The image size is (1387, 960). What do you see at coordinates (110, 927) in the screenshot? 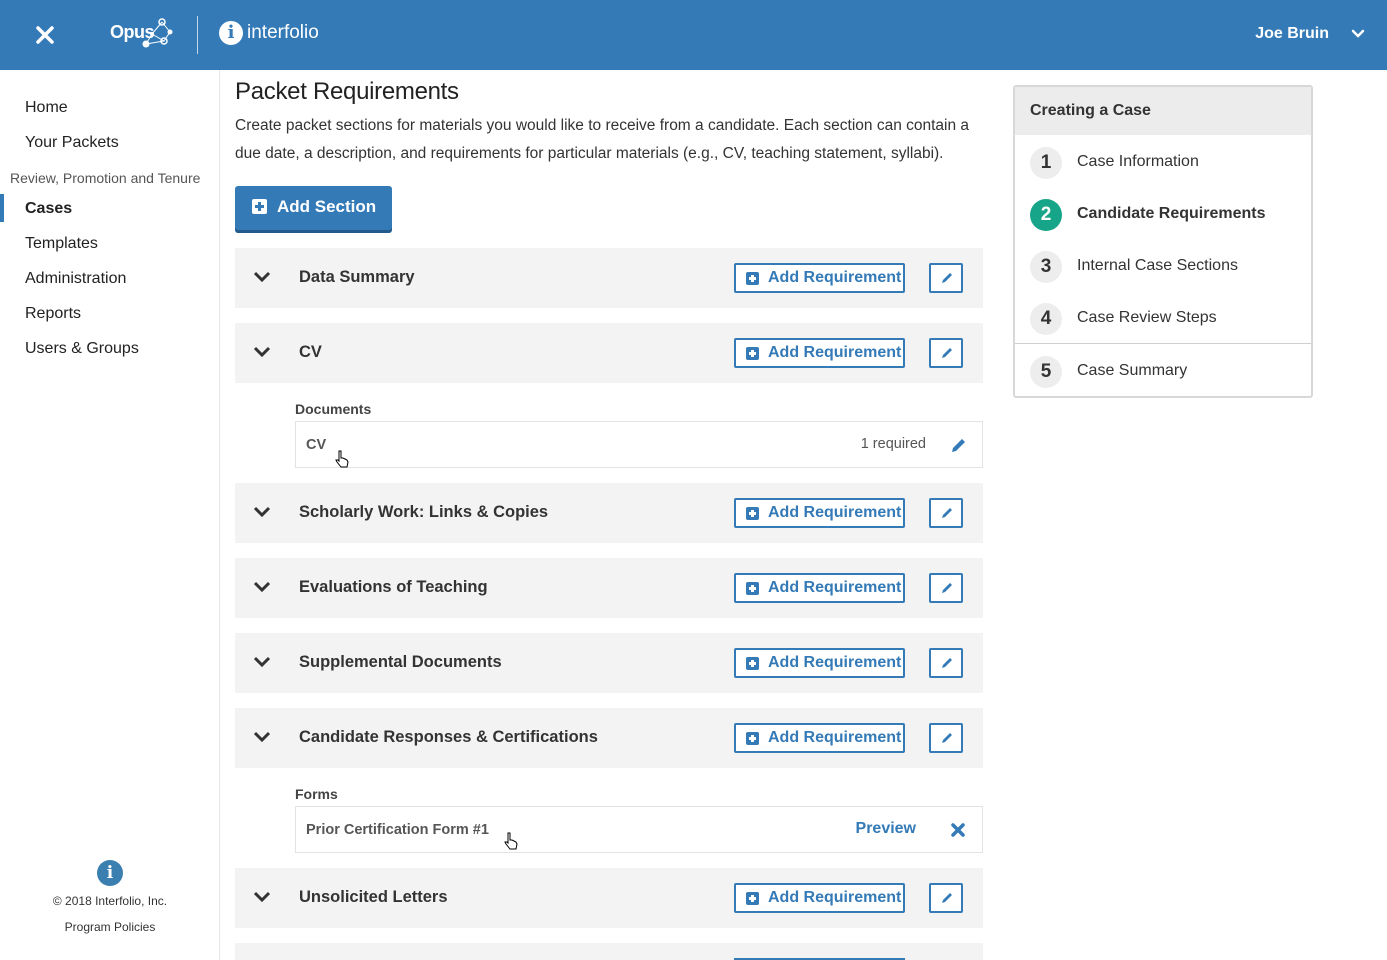
I see `program-policies-link: Program Policies` at bounding box center [110, 927].